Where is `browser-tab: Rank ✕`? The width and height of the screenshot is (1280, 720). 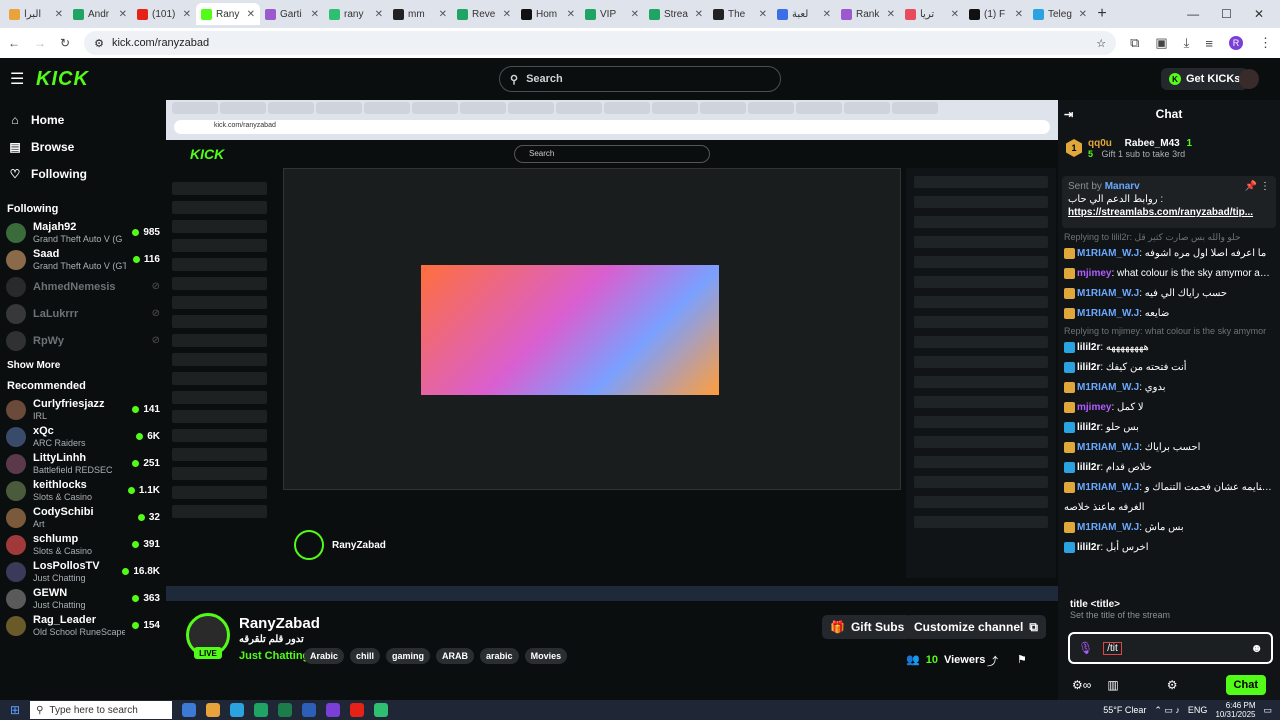
browser-tab: Rank ✕ is located at coordinates (868, 14).